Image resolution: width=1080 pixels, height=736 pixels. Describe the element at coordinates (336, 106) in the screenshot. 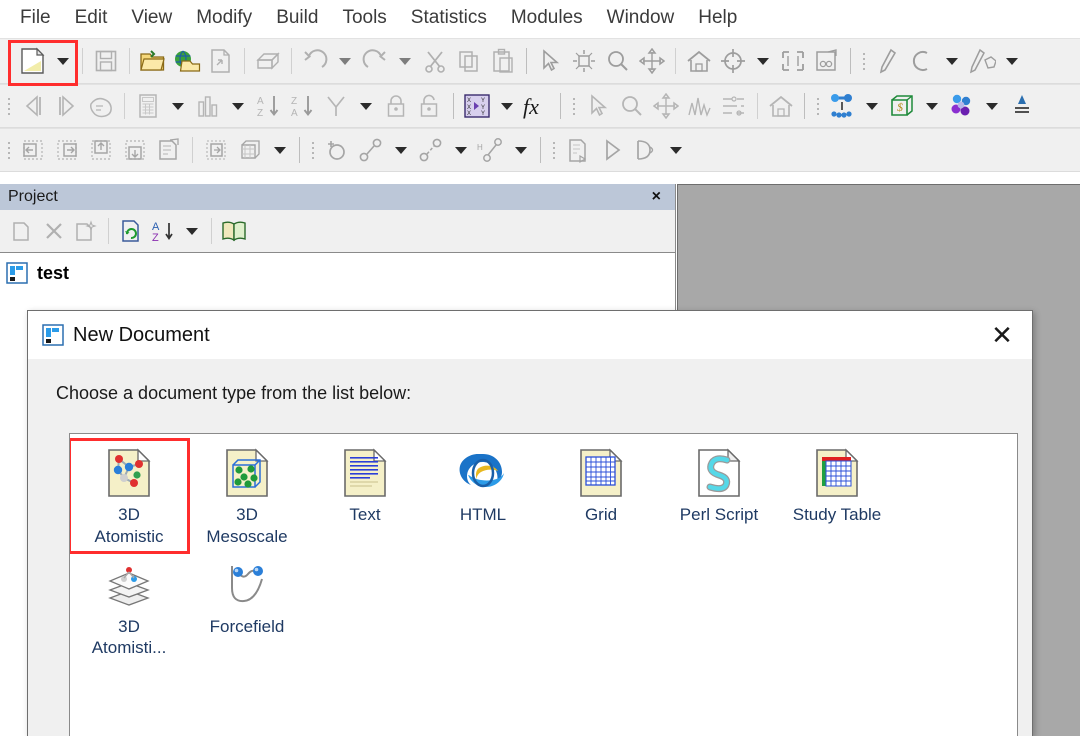

I see `filter-button` at that location.